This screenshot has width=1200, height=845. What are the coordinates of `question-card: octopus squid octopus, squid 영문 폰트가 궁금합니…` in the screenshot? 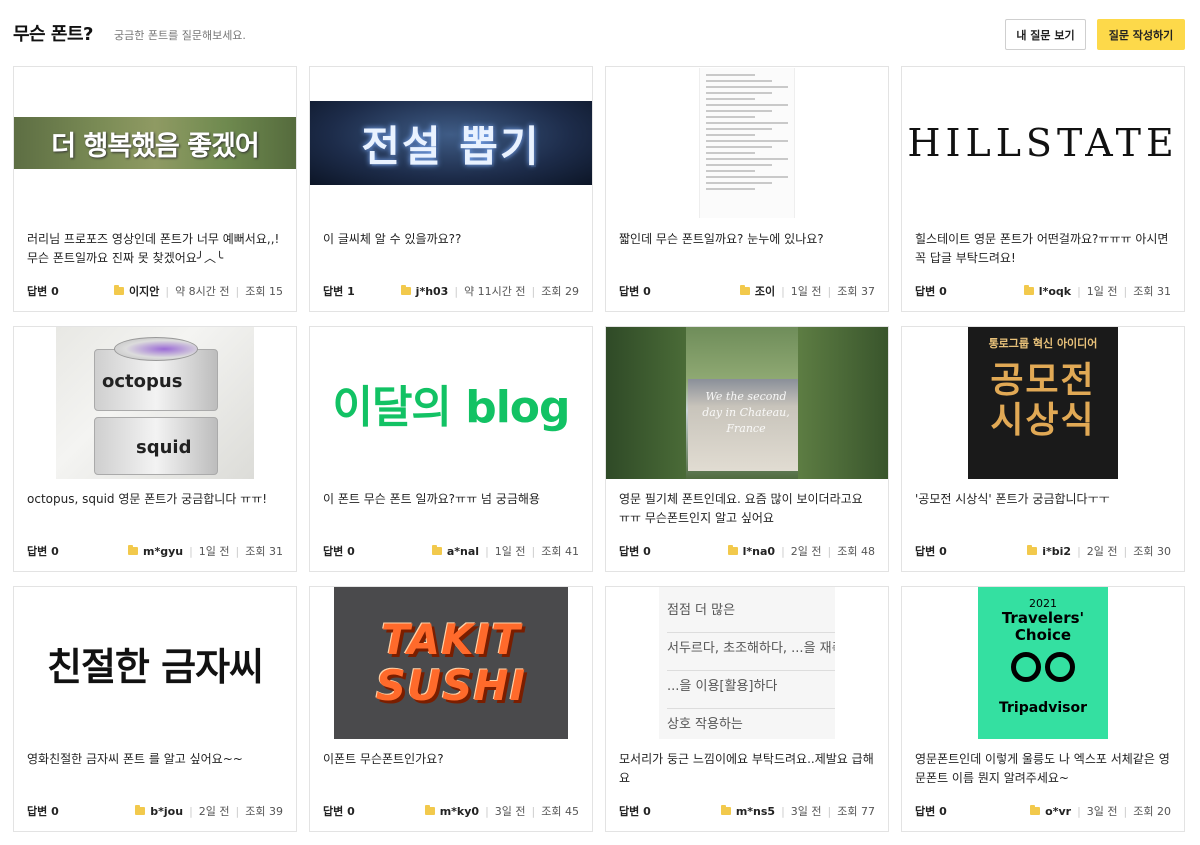 It's located at (155, 449).